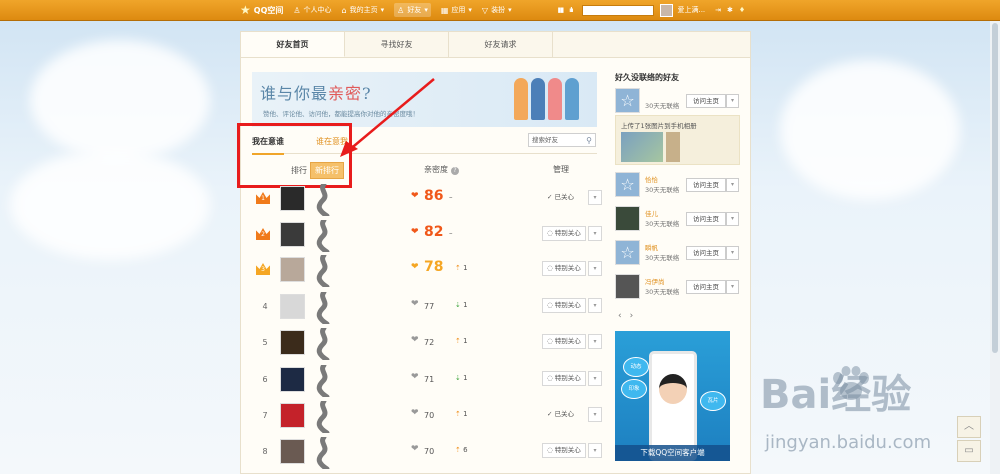 The height and width of the screenshot is (474, 1000). Describe the element at coordinates (261, 10) in the screenshot. I see `qzone-logo: ★ QQ空间` at that location.